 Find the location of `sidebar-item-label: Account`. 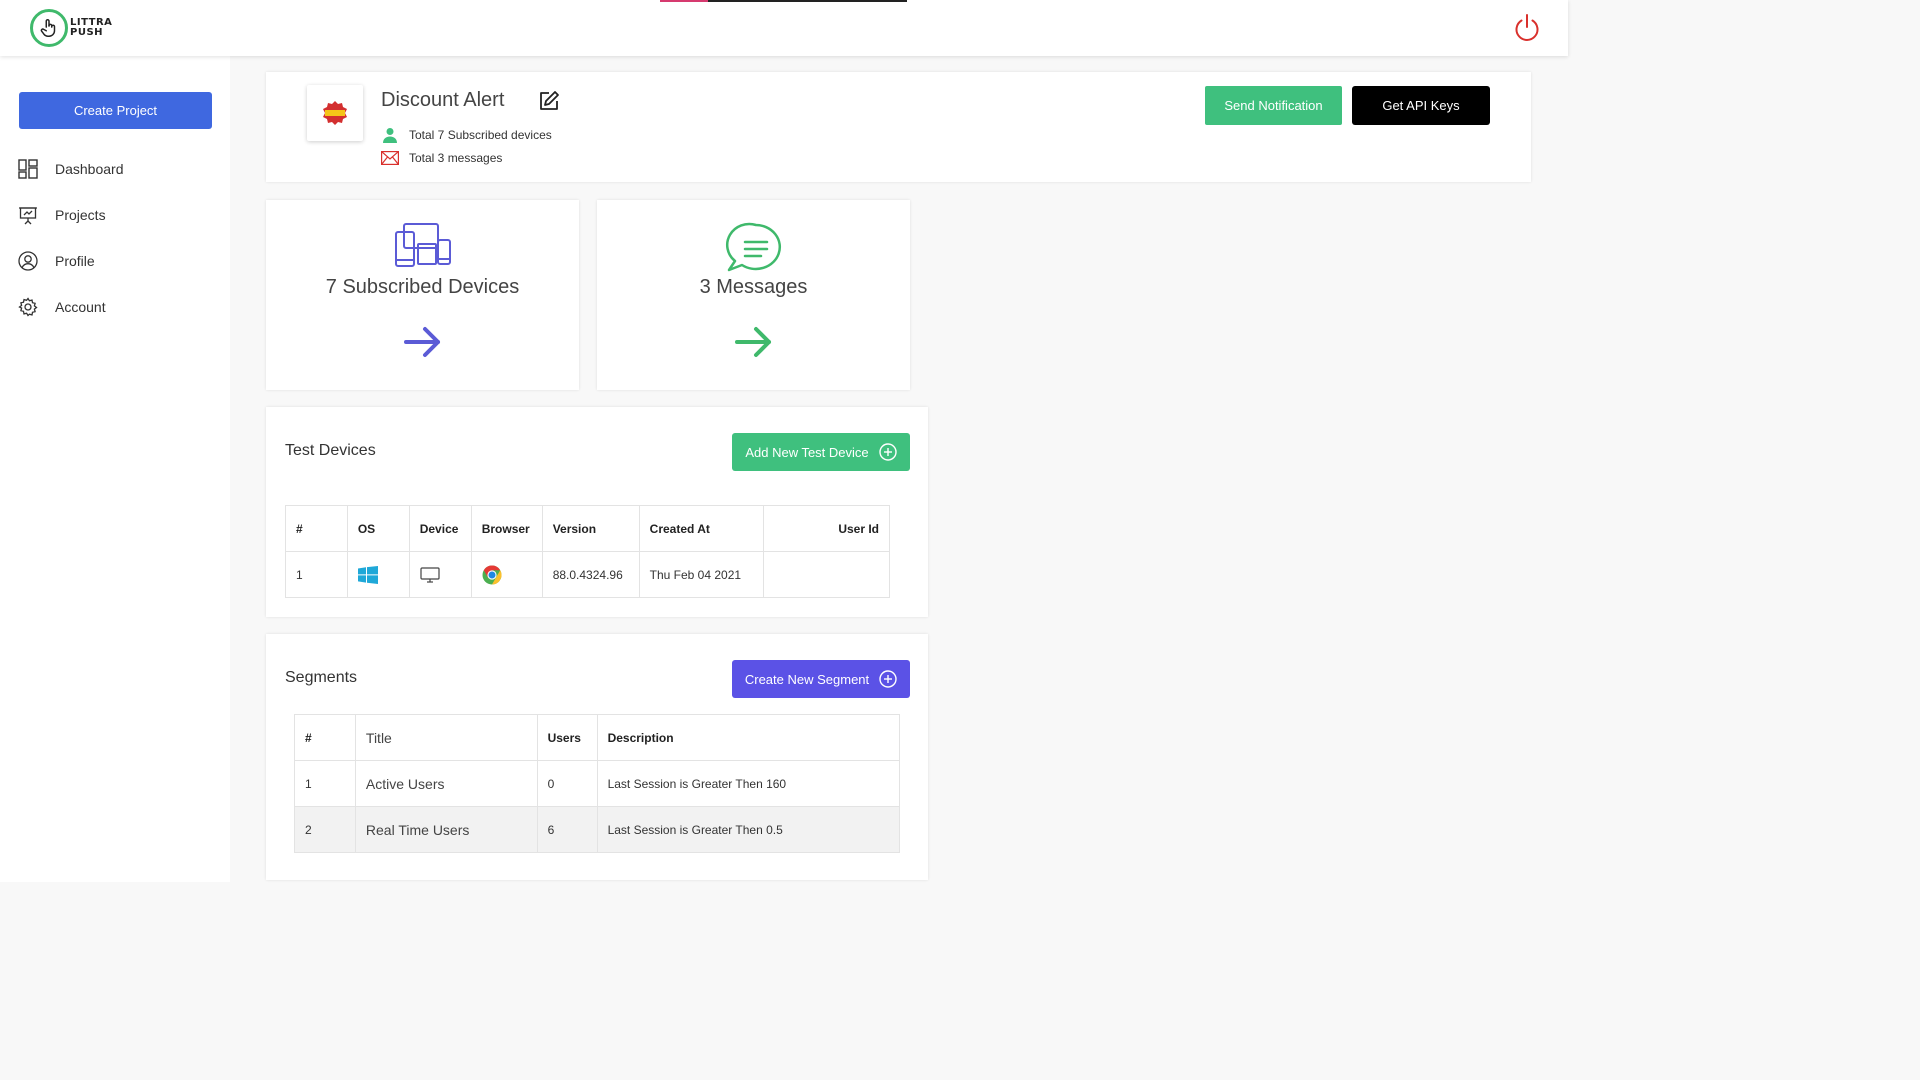

sidebar-item-label: Account is located at coordinates (80, 307).